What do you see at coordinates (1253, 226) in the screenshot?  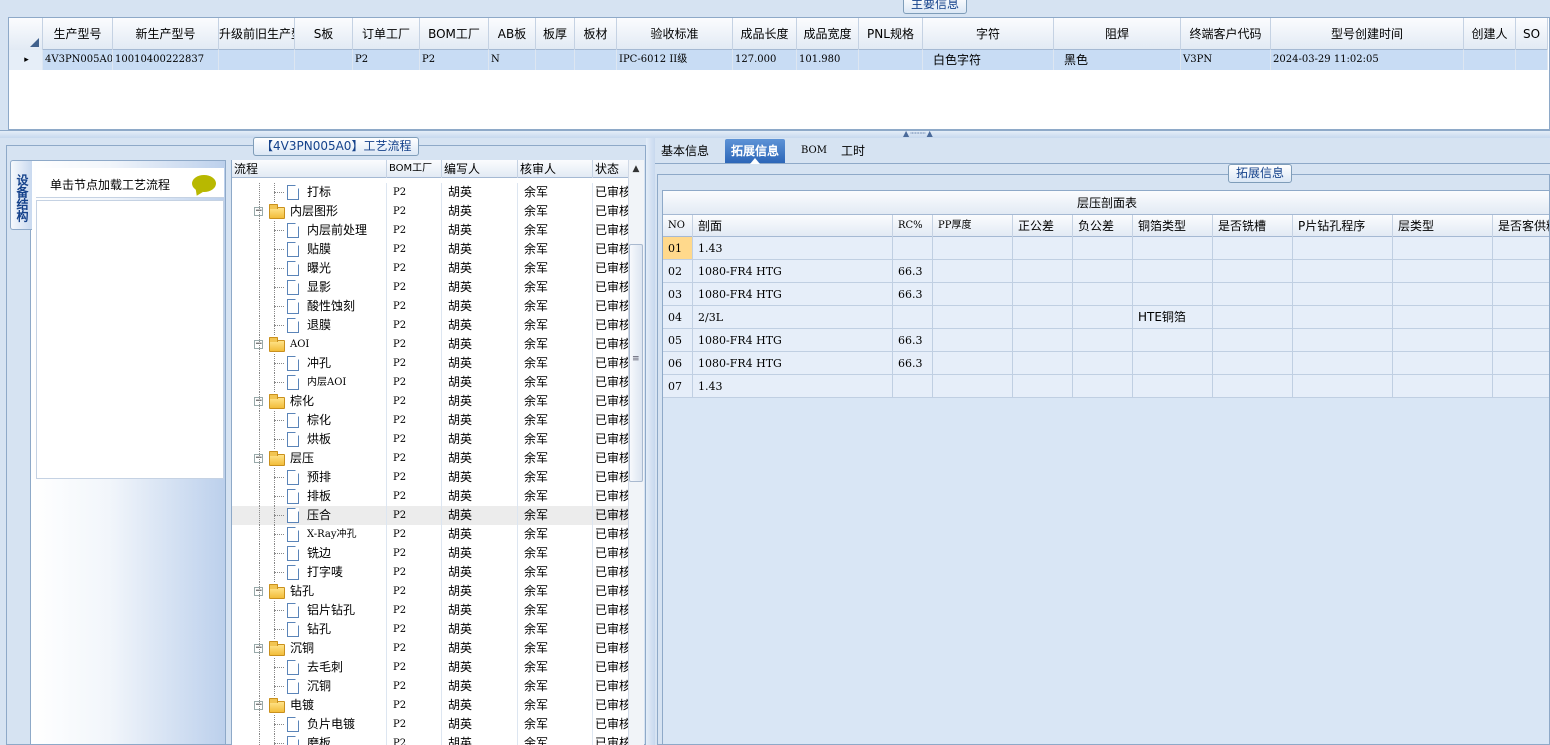 I see `lamination-col-header: 是否铣槽` at bounding box center [1253, 226].